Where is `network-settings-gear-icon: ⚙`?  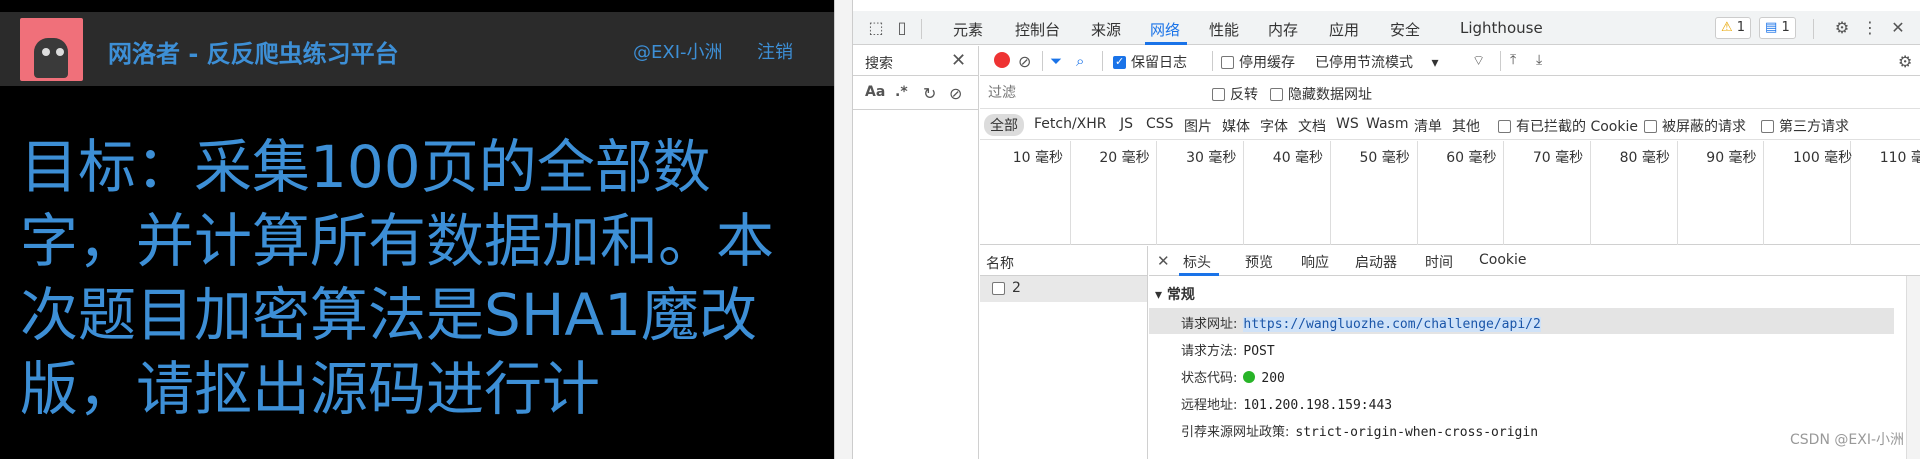
network-settings-gear-icon: ⚙ is located at coordinates (1905, 61).